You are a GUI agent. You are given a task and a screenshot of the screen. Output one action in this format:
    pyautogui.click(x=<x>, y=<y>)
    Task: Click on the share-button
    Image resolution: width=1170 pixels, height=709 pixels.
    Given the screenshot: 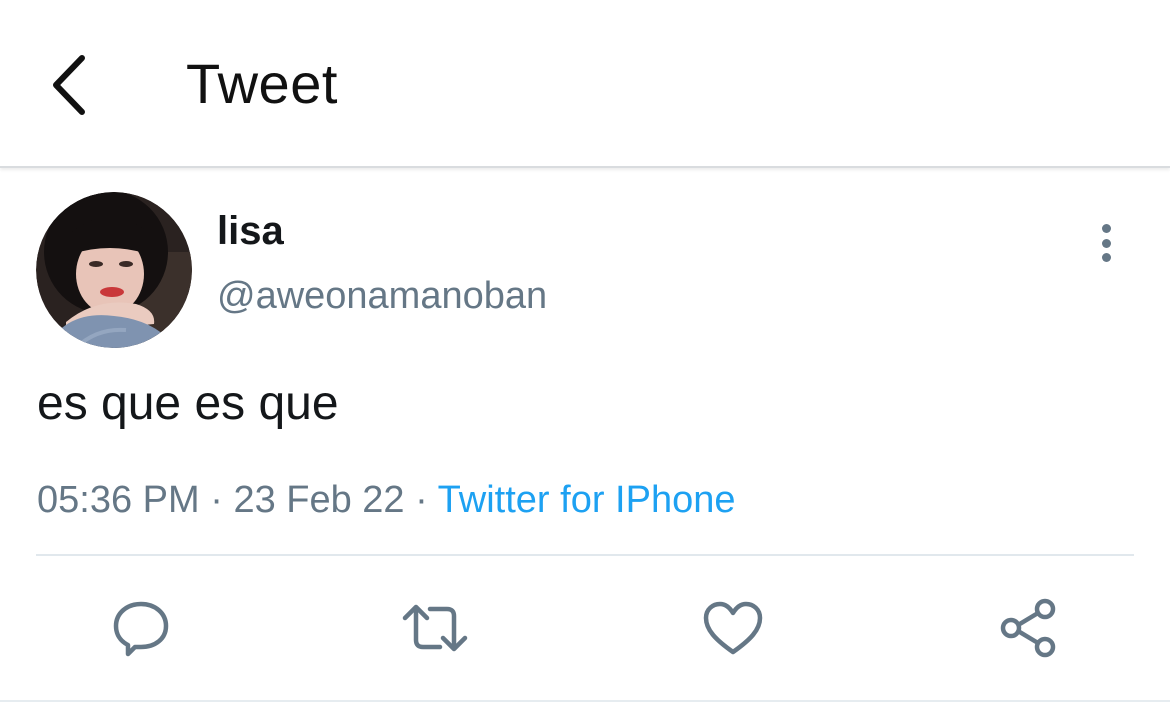 What is the action you would take?
    pyautogui.click(x=1029, y=628)
    